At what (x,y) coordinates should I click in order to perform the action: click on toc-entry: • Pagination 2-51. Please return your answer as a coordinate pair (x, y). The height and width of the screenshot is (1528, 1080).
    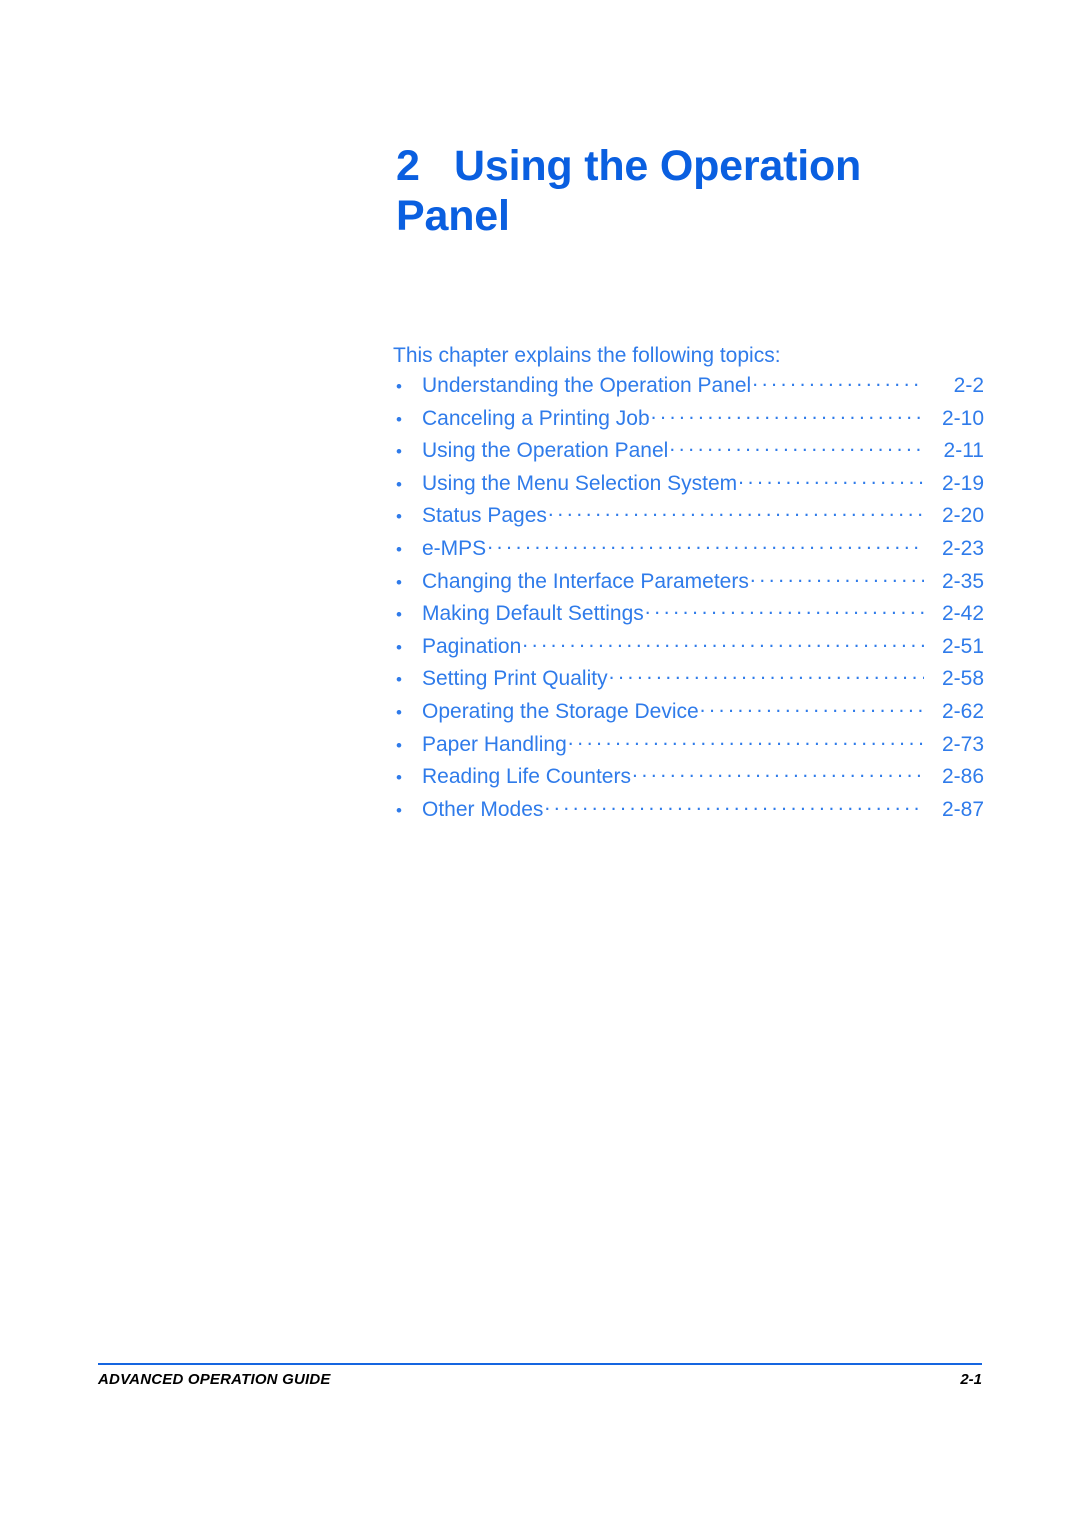
    Looking at the image, I should click on (690, 648).